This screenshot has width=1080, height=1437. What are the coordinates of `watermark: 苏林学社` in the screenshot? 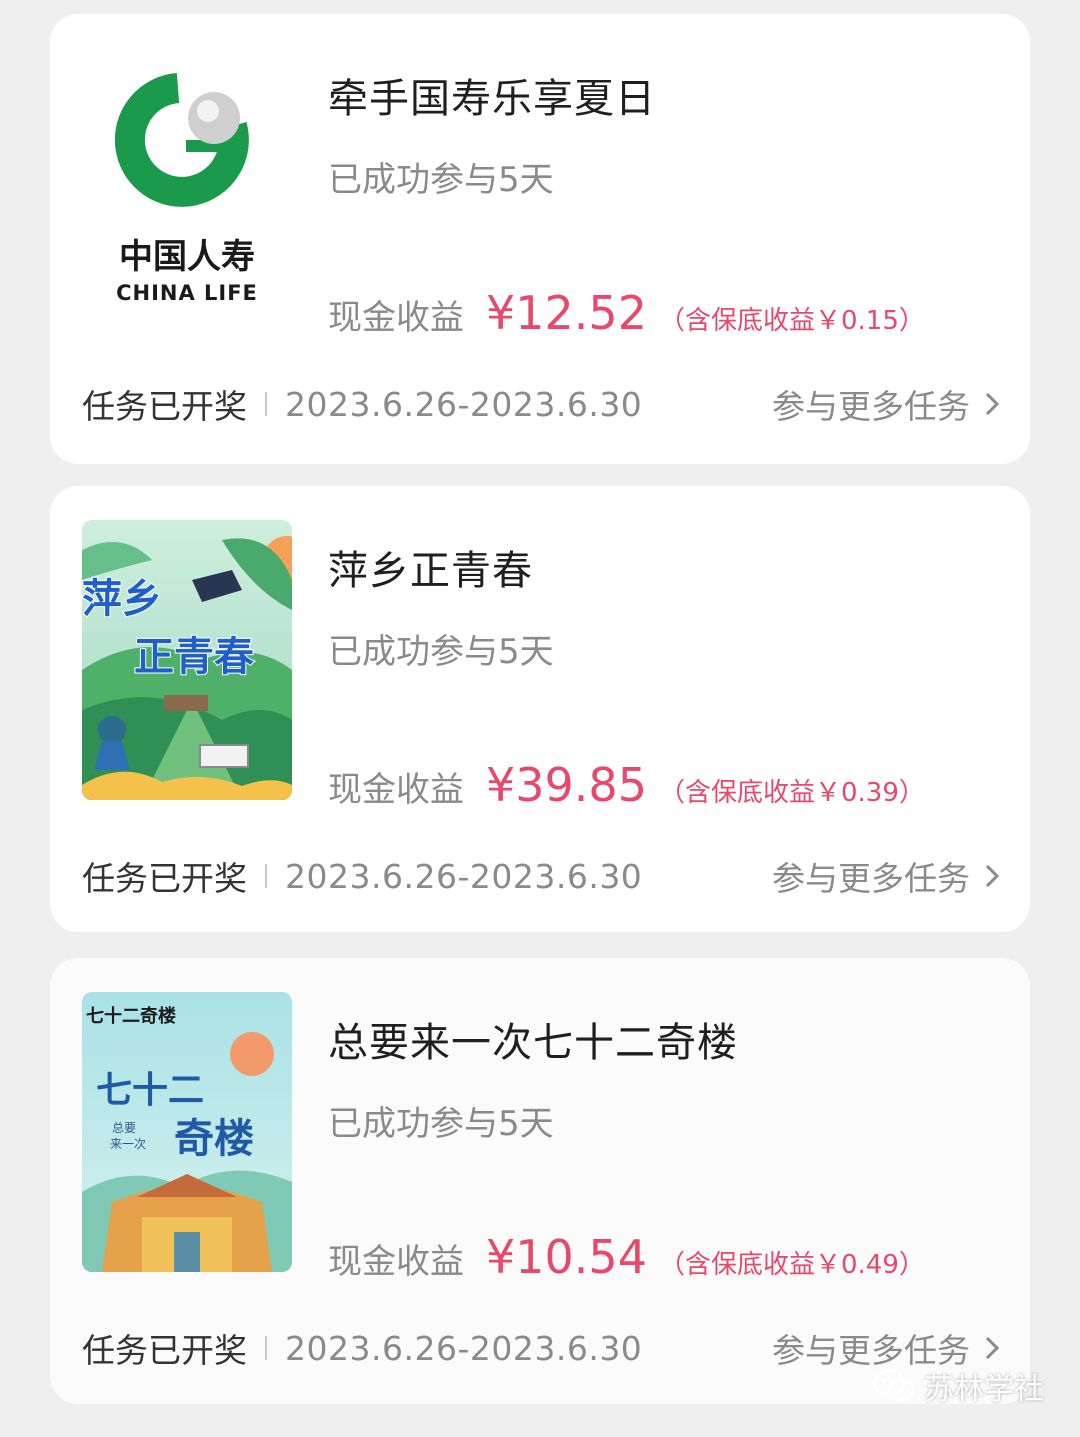 It's located at (958, 1386).